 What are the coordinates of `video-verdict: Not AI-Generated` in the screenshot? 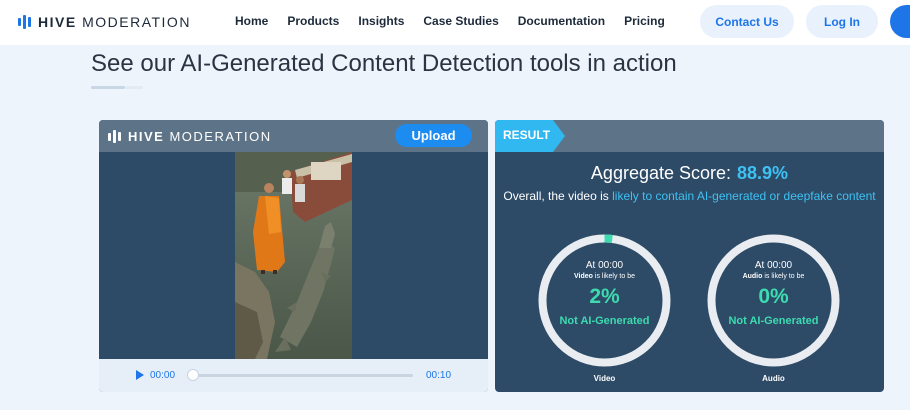 It's located at (604, 321).